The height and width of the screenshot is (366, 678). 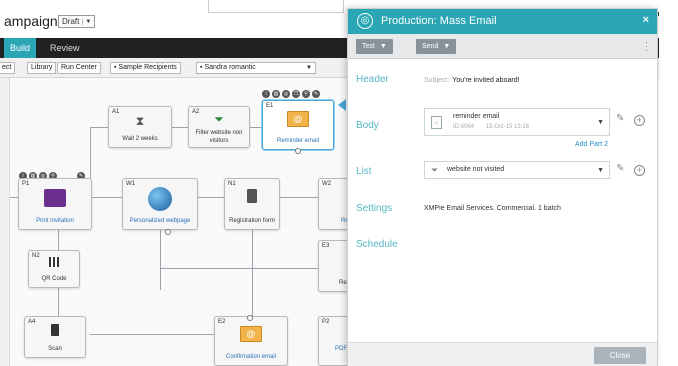 I want to click on list-select: ⏷ website not visited ▼, so click(x=517, y=170).